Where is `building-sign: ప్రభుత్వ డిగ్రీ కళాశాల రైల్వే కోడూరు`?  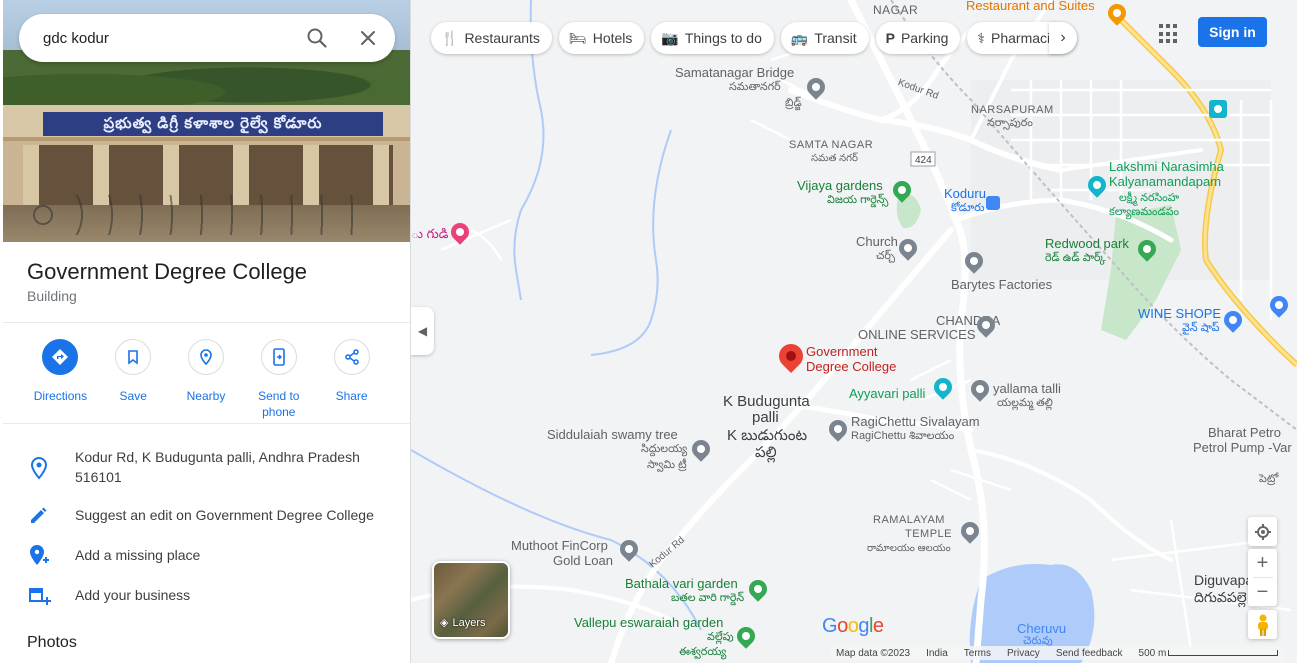 building-sign: ప్రభుత్వ డిగ్రీ కళాశాల రైల్వే కోడూరు is located at coordinates (213, 124).